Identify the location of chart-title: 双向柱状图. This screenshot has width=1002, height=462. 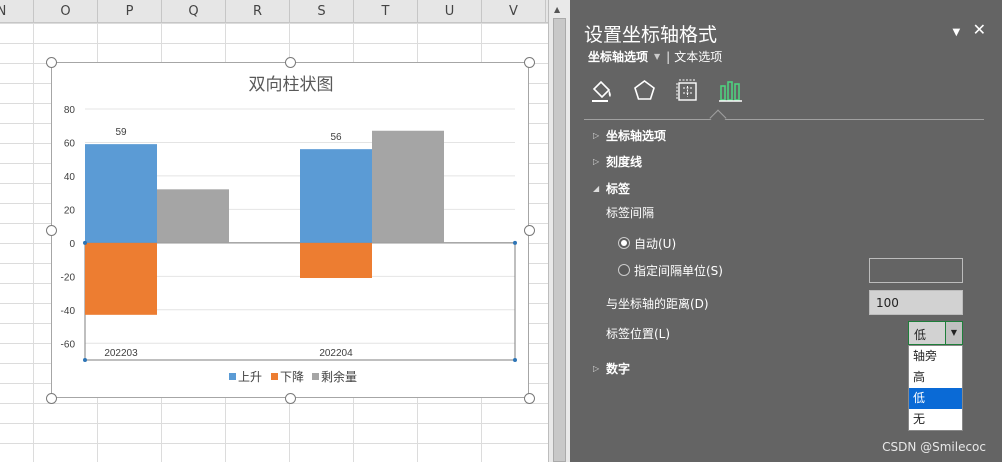
(291, 84).